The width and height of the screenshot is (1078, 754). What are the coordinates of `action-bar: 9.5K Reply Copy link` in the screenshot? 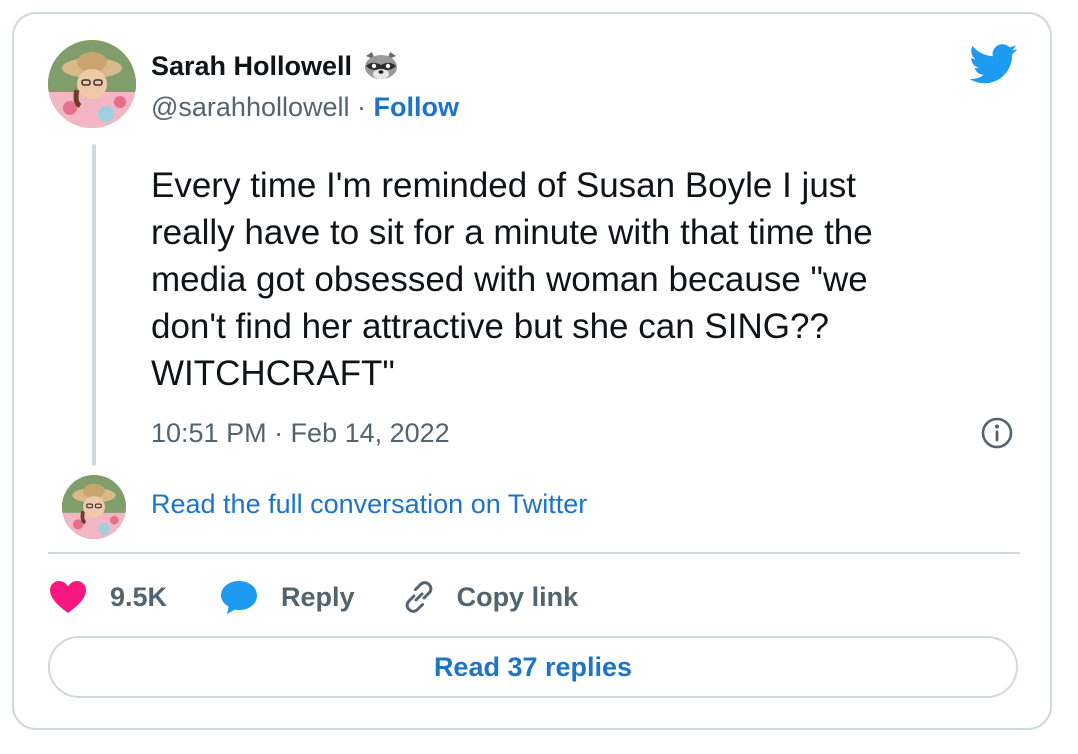 It's located at (313, 597).